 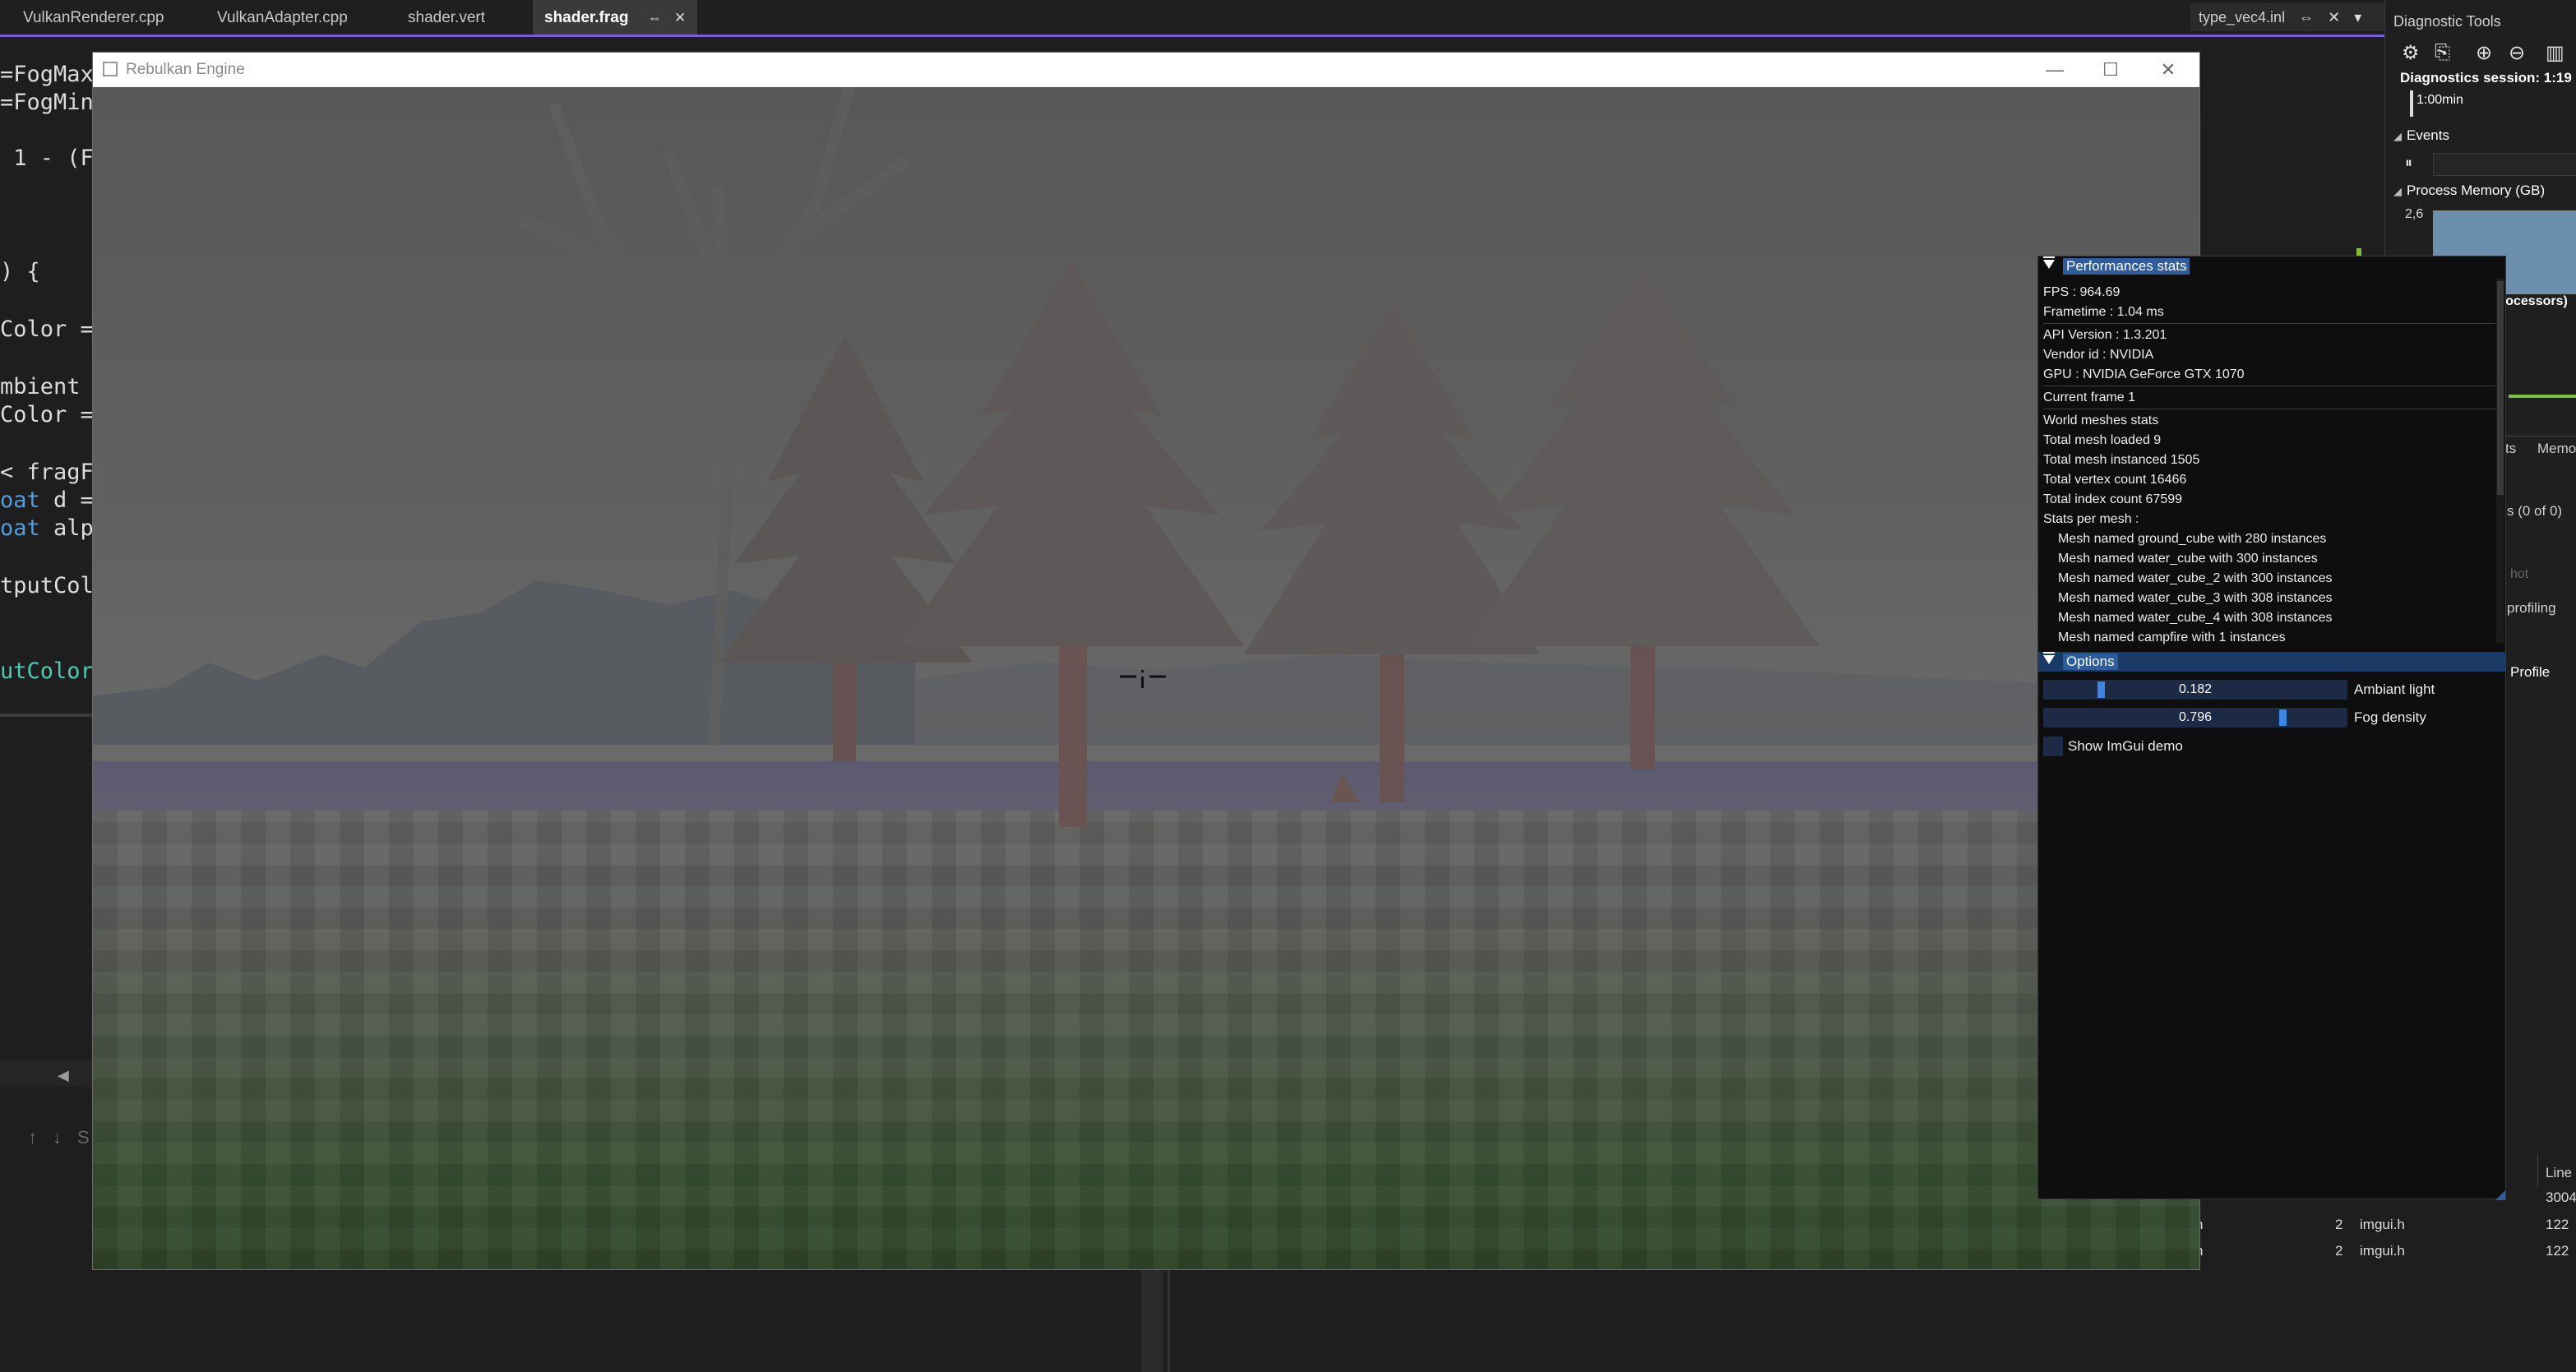 What do you see at coordinates (57, 1137) in the screenshot?
I see `arrow-down-icon: ↓` at bounding box center [57, 1137].